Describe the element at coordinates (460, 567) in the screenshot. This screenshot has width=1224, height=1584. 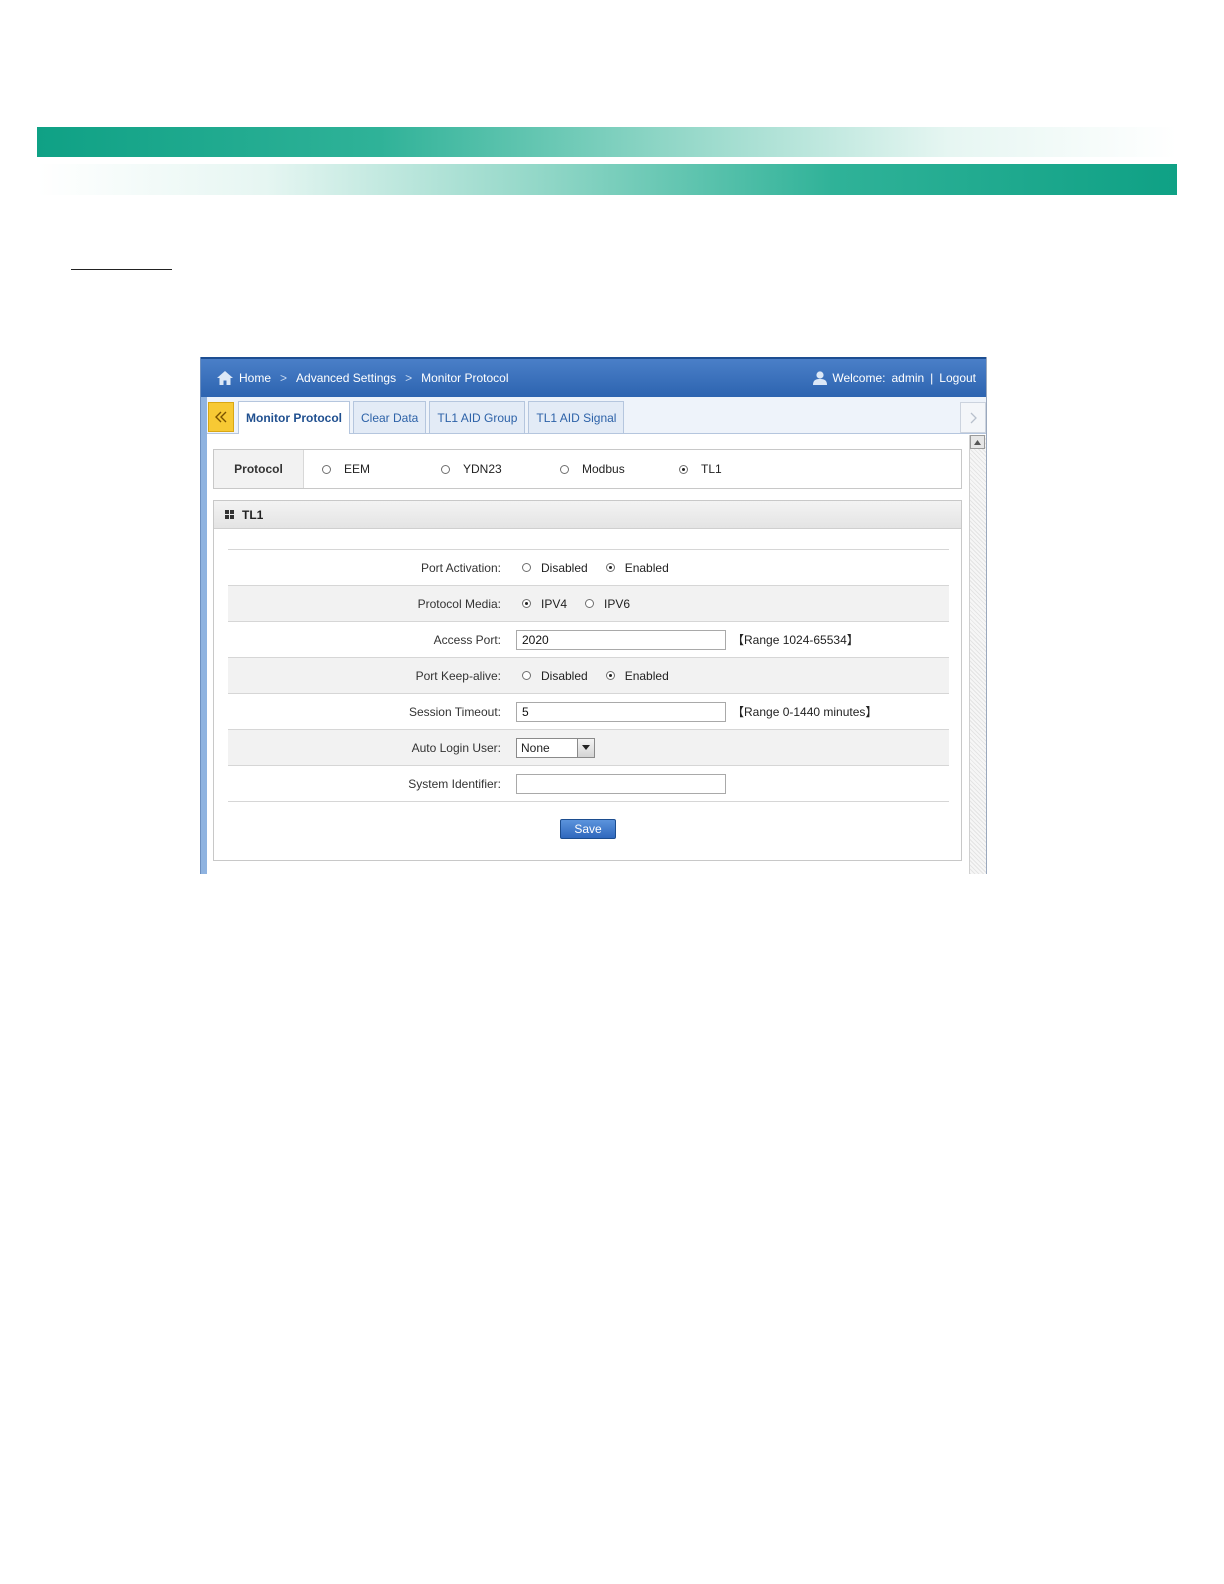
I see `port-activation-label: Port Activation:` at that location.